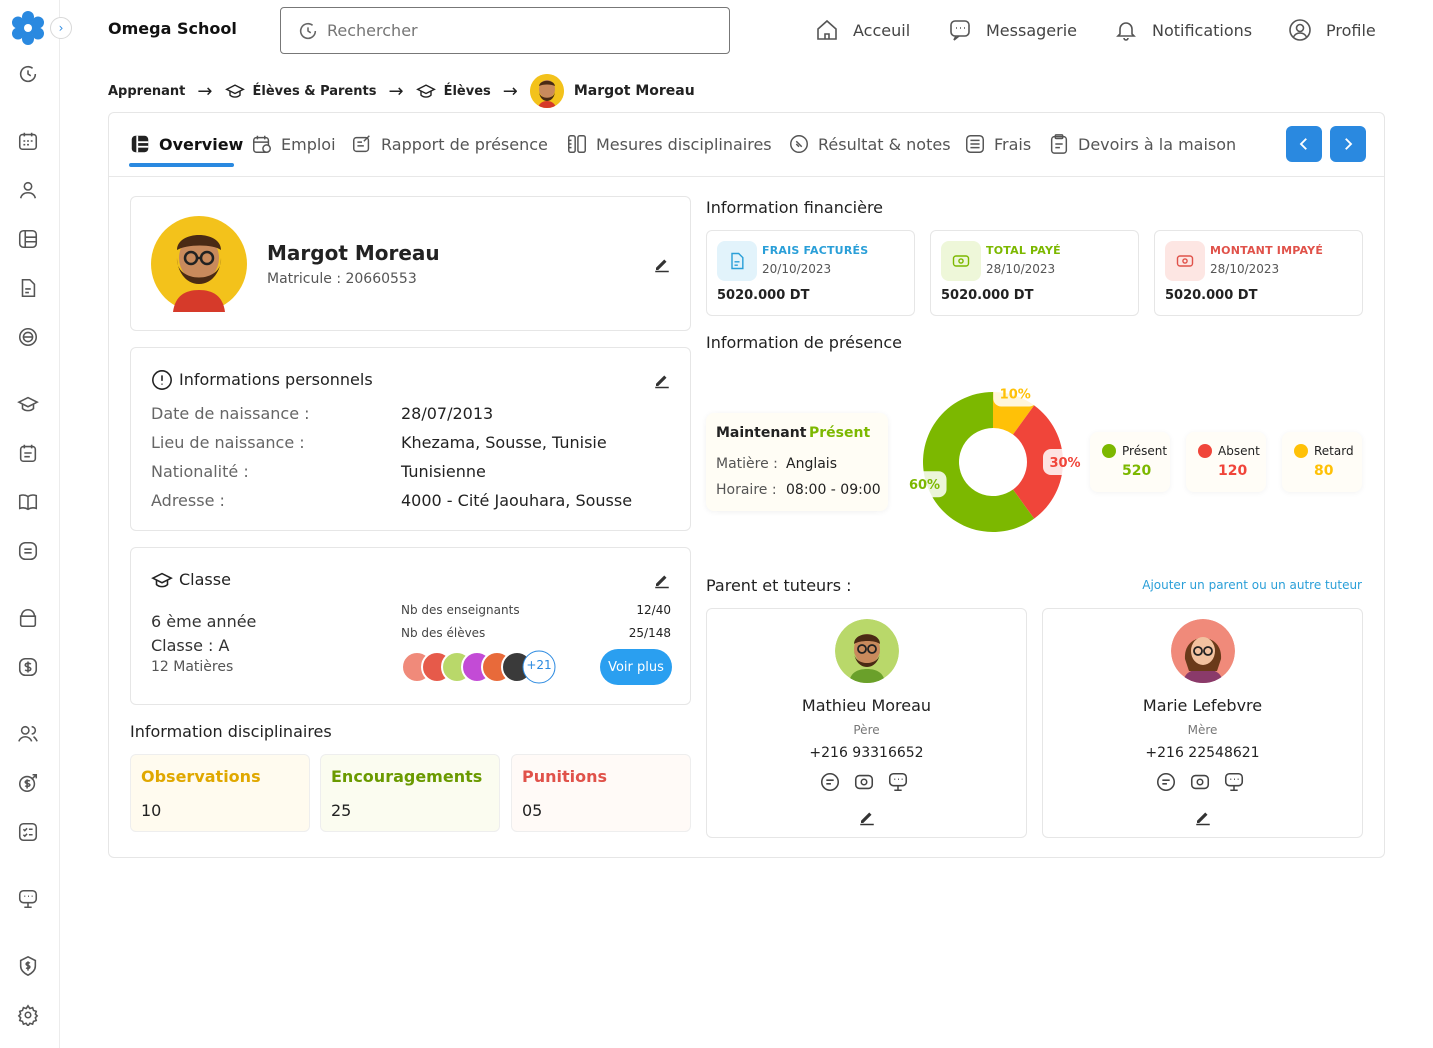 This screenshot has width=1433, height=1048. I want to click on tabs-prev-button, so click(1304, 144).